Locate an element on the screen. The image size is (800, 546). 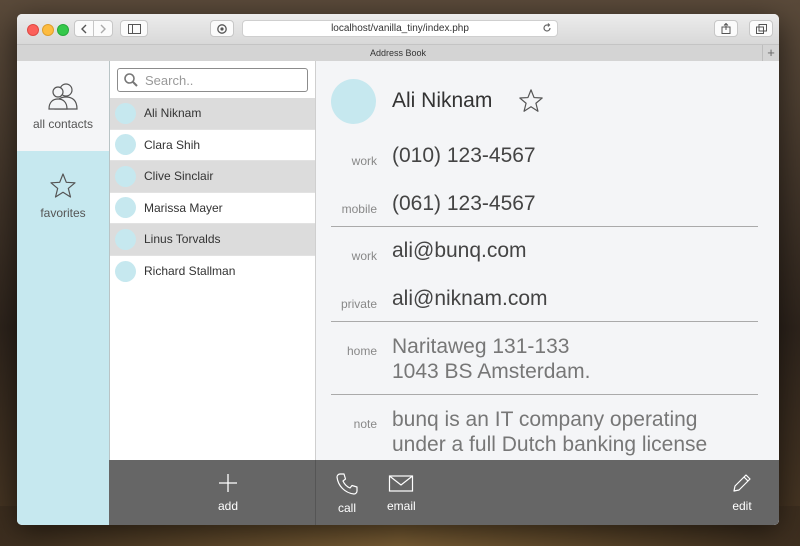
envelope-icon is located at coordinates (401, 483).